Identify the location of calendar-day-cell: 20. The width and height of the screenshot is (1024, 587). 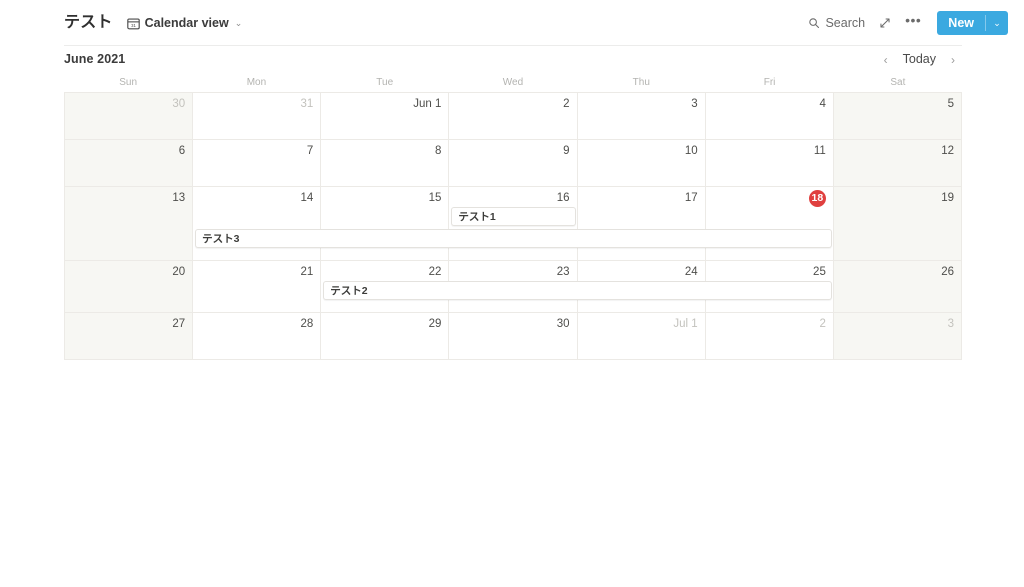
(129, 287).